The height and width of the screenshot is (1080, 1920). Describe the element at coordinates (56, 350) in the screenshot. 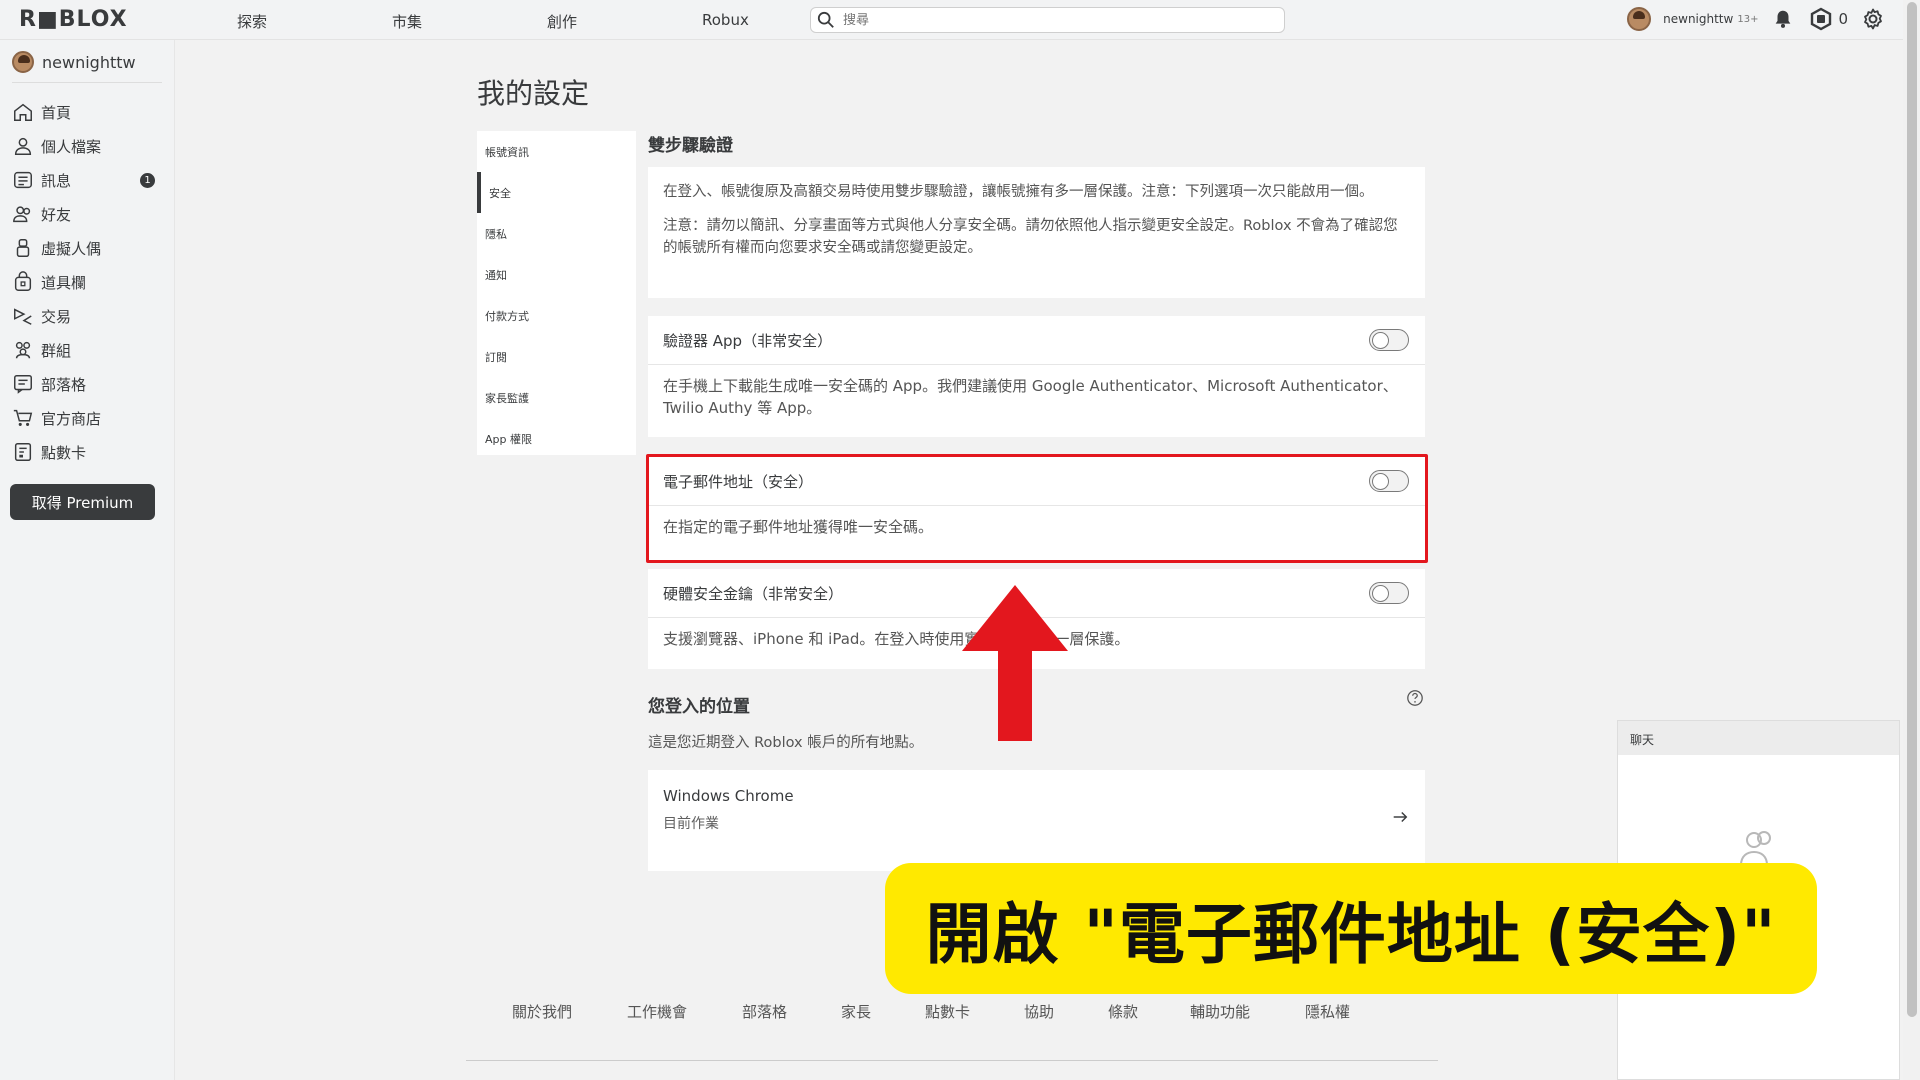

I see `sidebar-item-label: 群組` at that location.